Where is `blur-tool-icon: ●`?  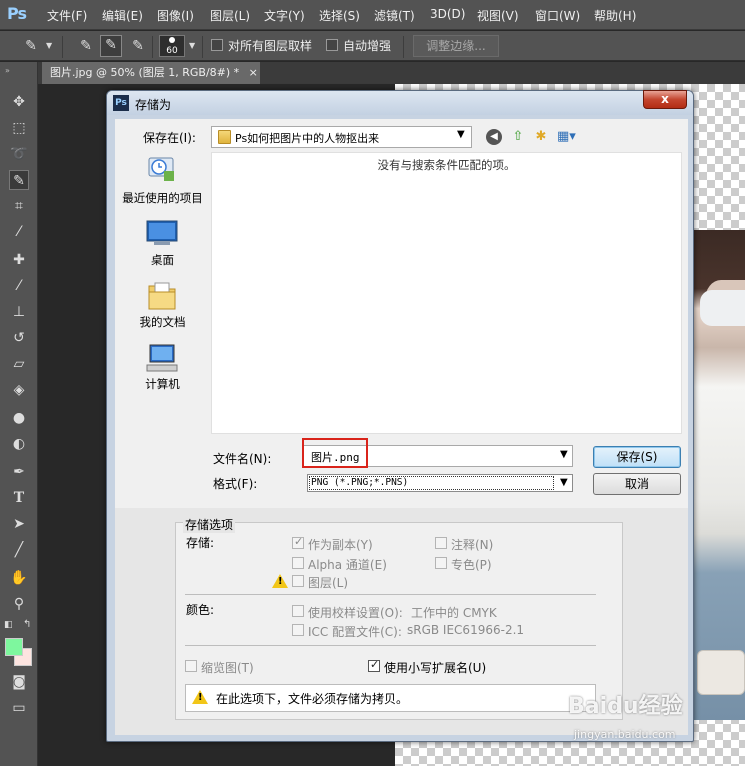
blur-tool-icon: ● is located at coordinates (19, 418).